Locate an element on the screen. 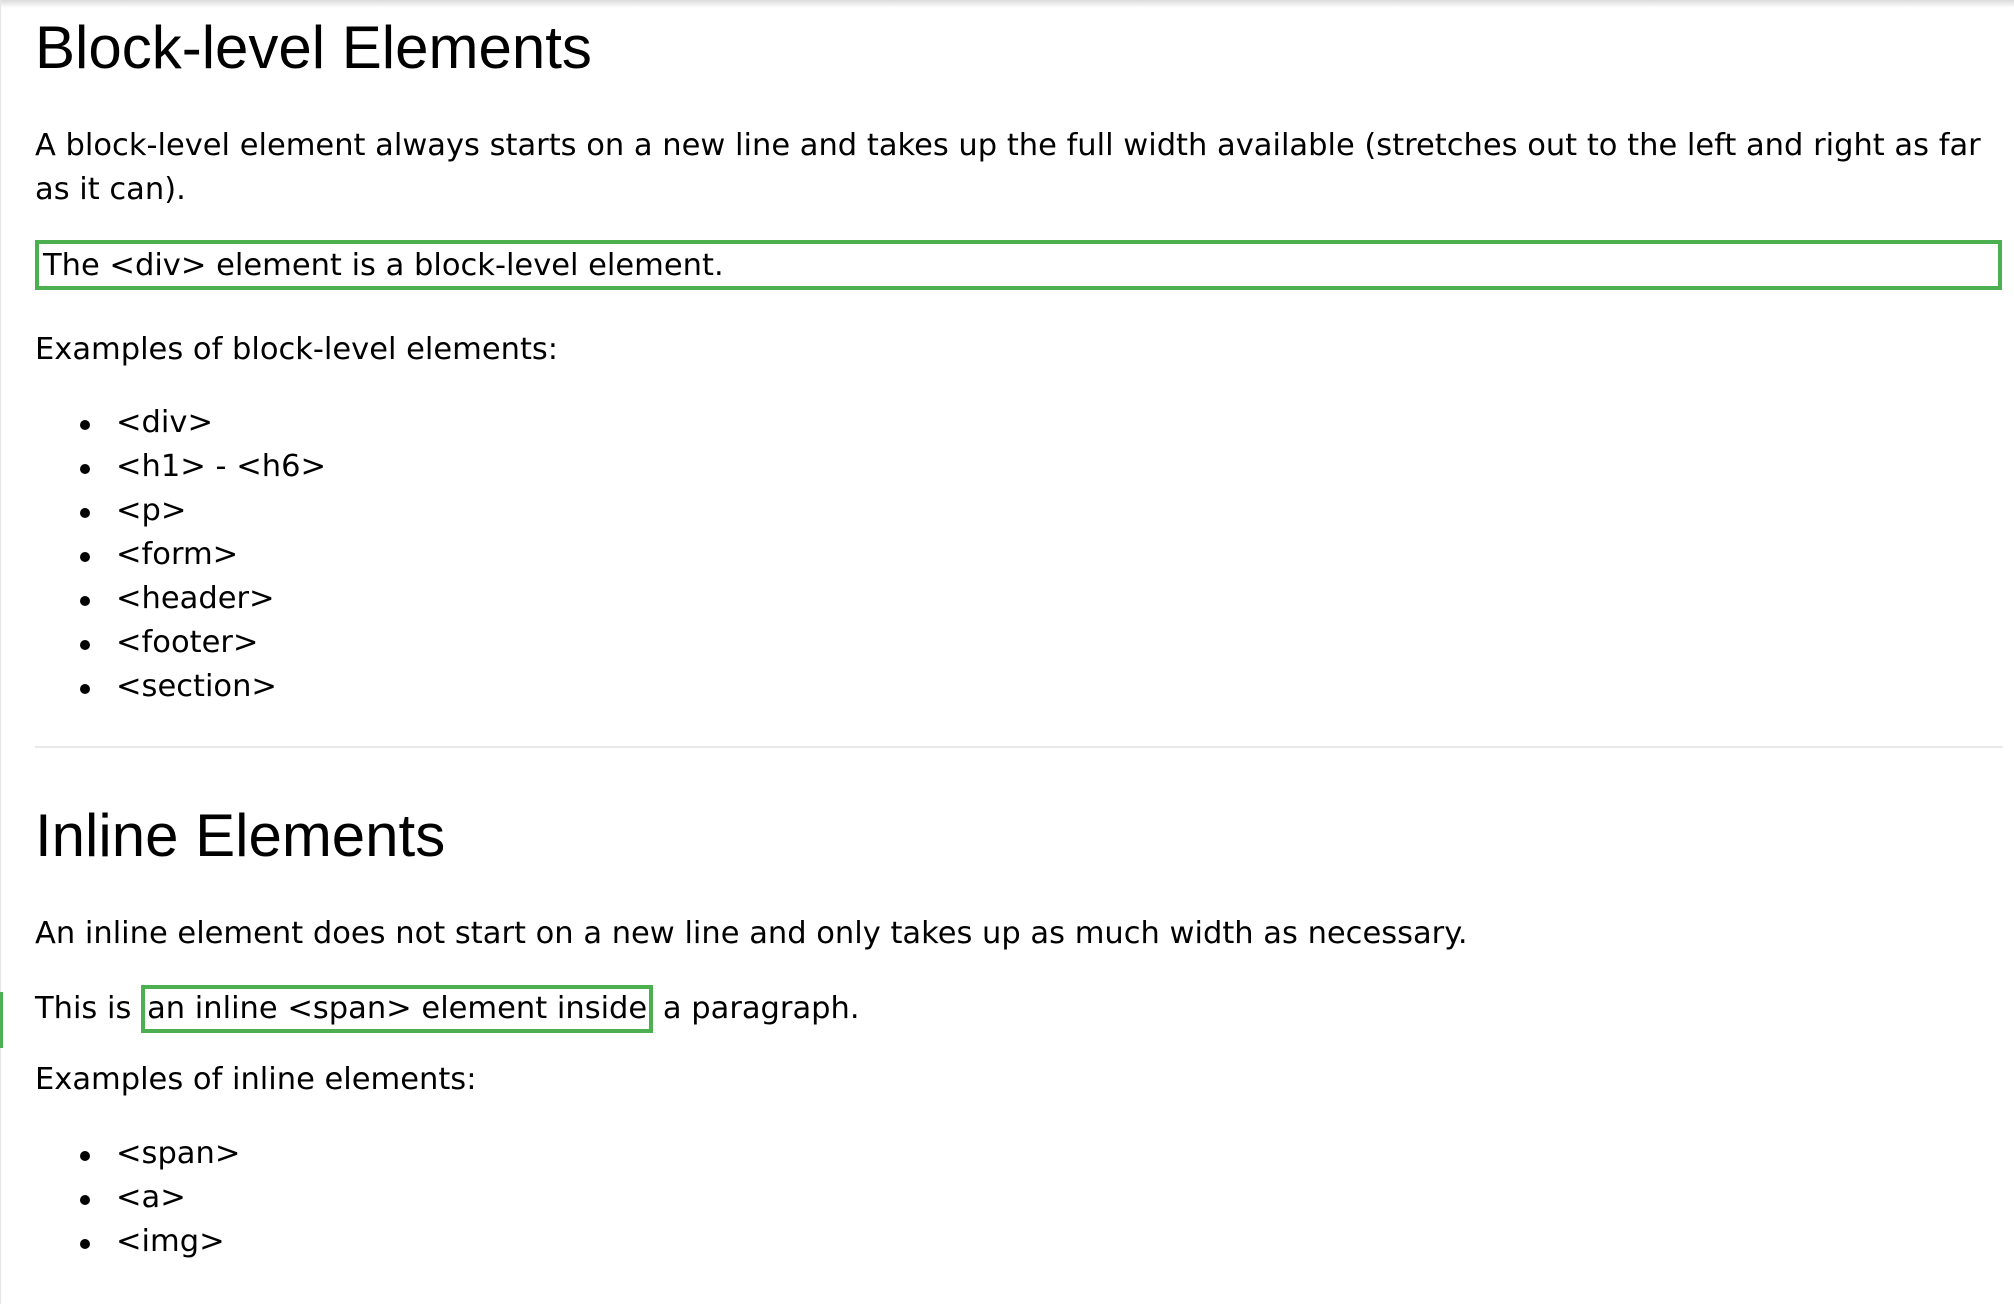 The height and width of the screenshot is (1304, 2014). list-item: <footer> is located at coordinates (180, 643).